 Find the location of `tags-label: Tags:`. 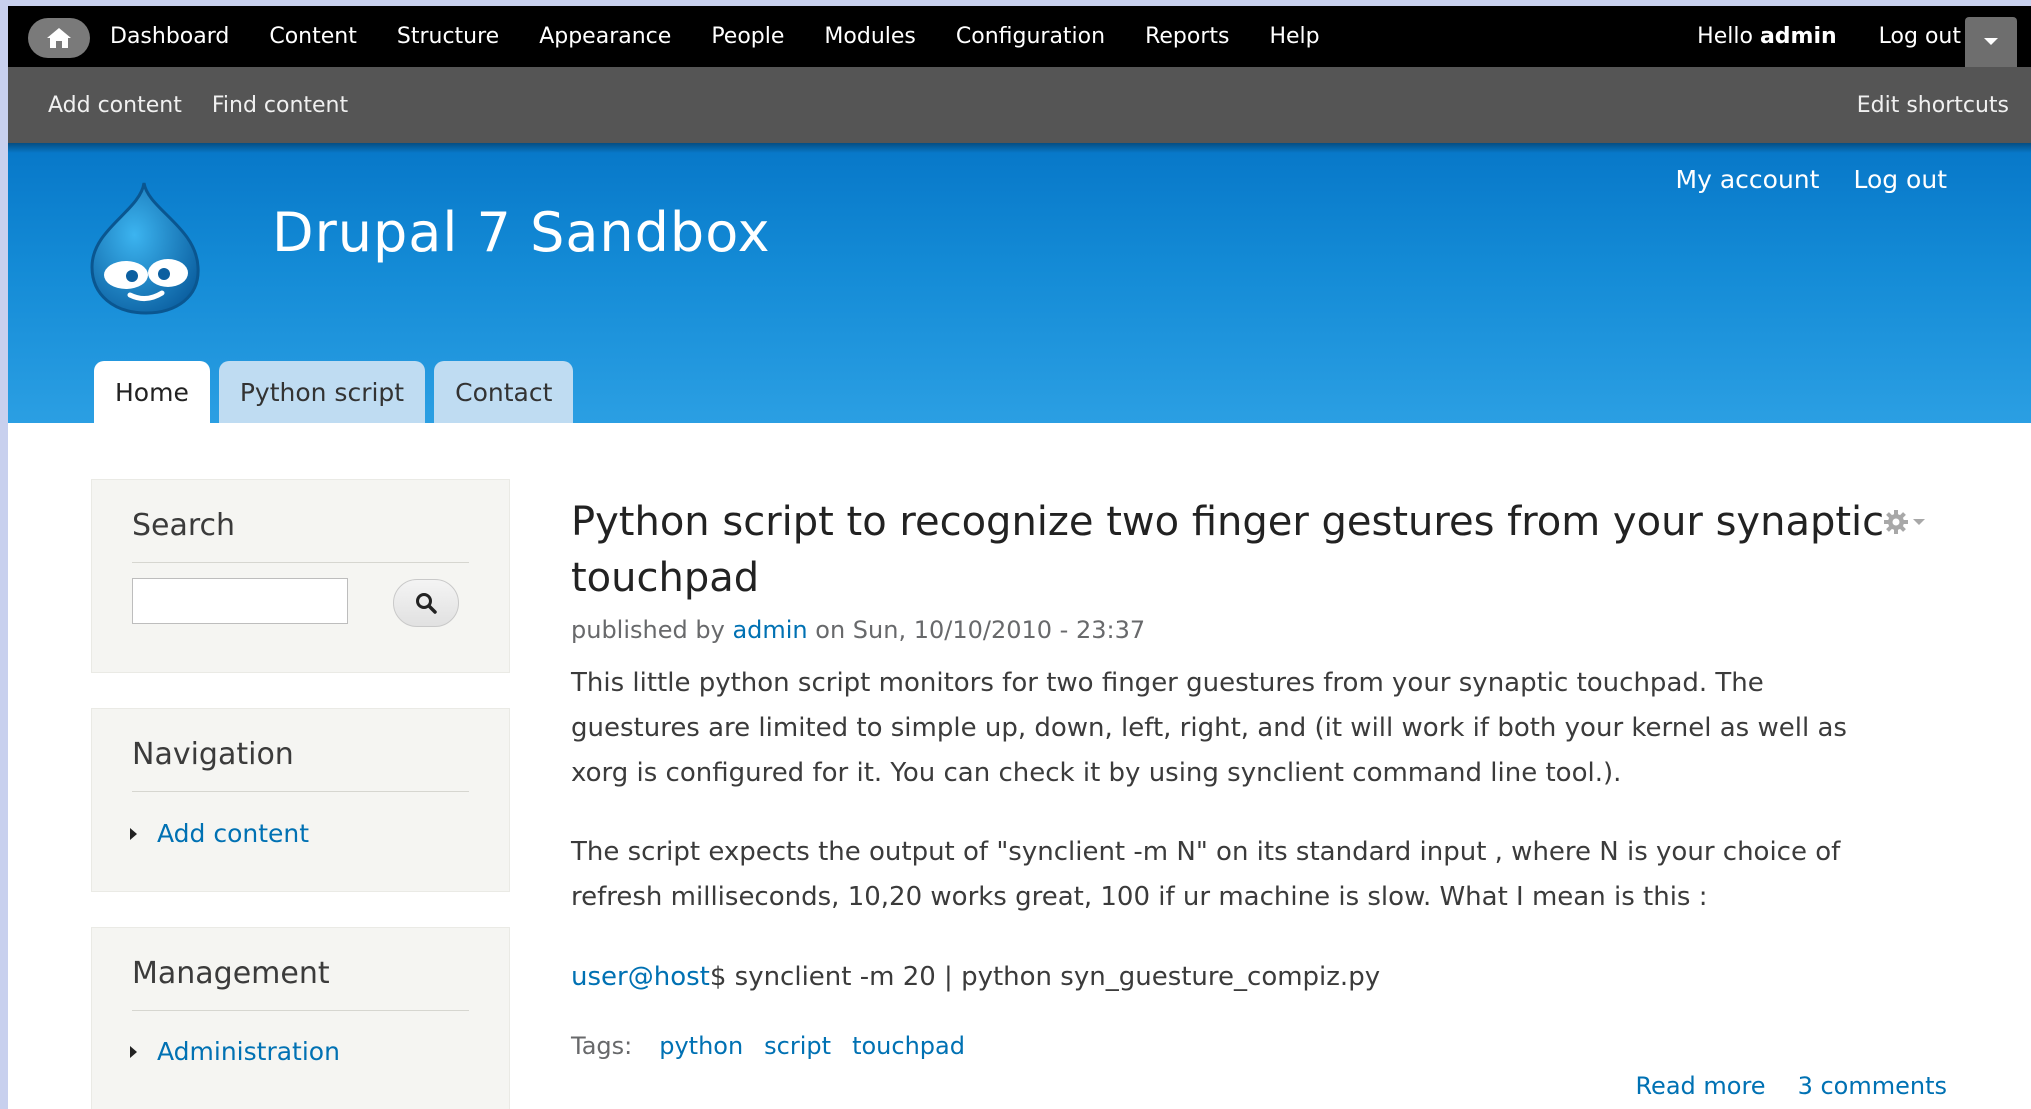

tags-label: Tags: is located at coordinates (602, 1046).